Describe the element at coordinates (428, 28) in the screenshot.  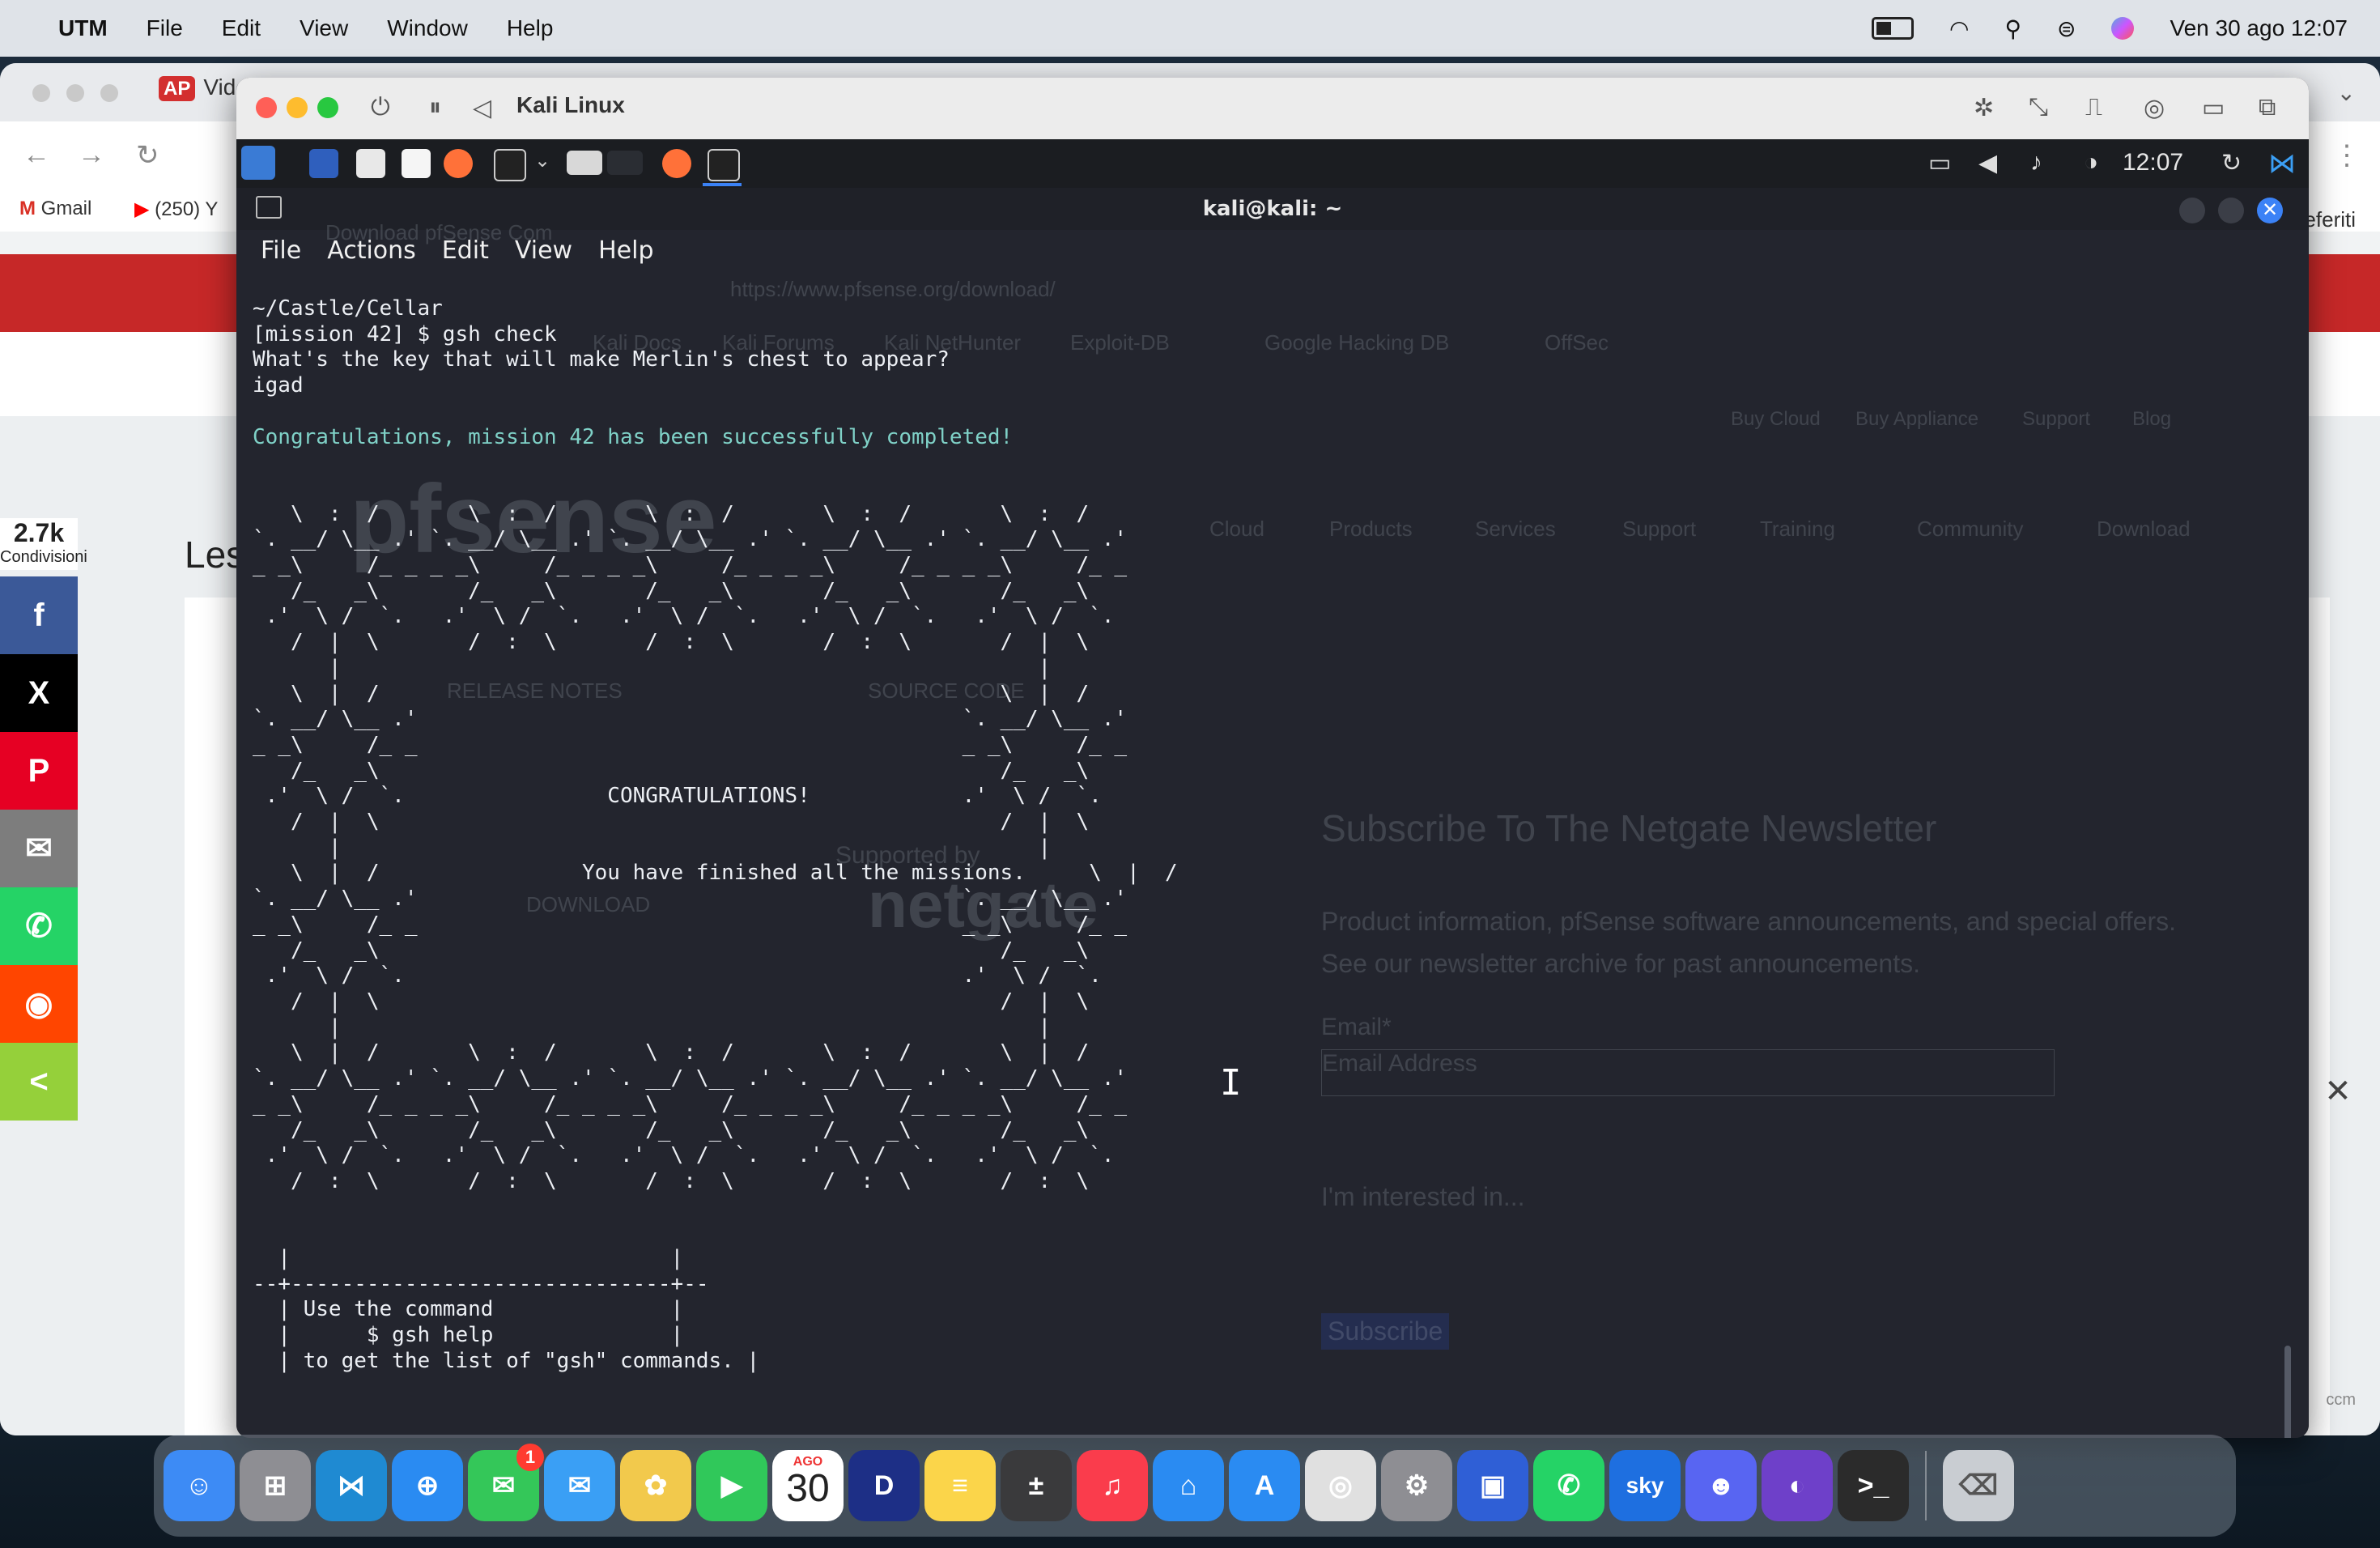
I see `menu-window: Window` at that location.